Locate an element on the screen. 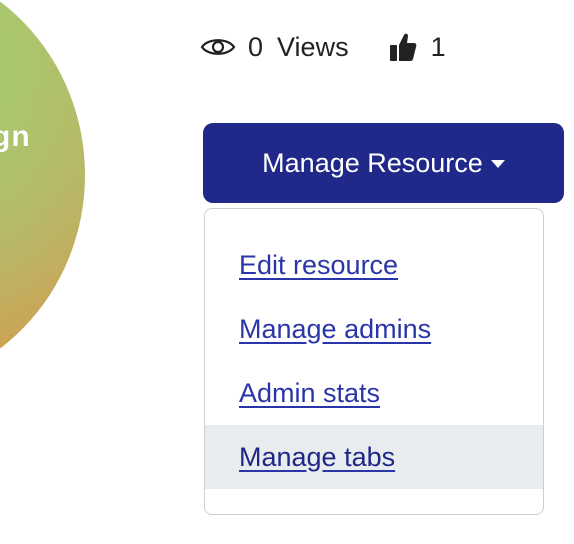  manage-resource-button: Manage Resource is located at coordinates (383, 163).